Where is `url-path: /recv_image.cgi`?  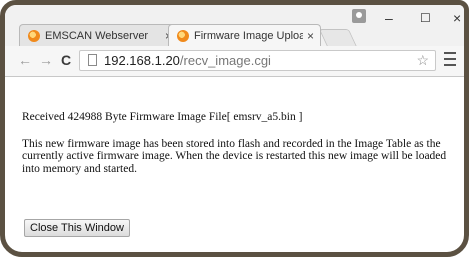
url-path: /recv_image.cgi is located at coordinates (225, 60).